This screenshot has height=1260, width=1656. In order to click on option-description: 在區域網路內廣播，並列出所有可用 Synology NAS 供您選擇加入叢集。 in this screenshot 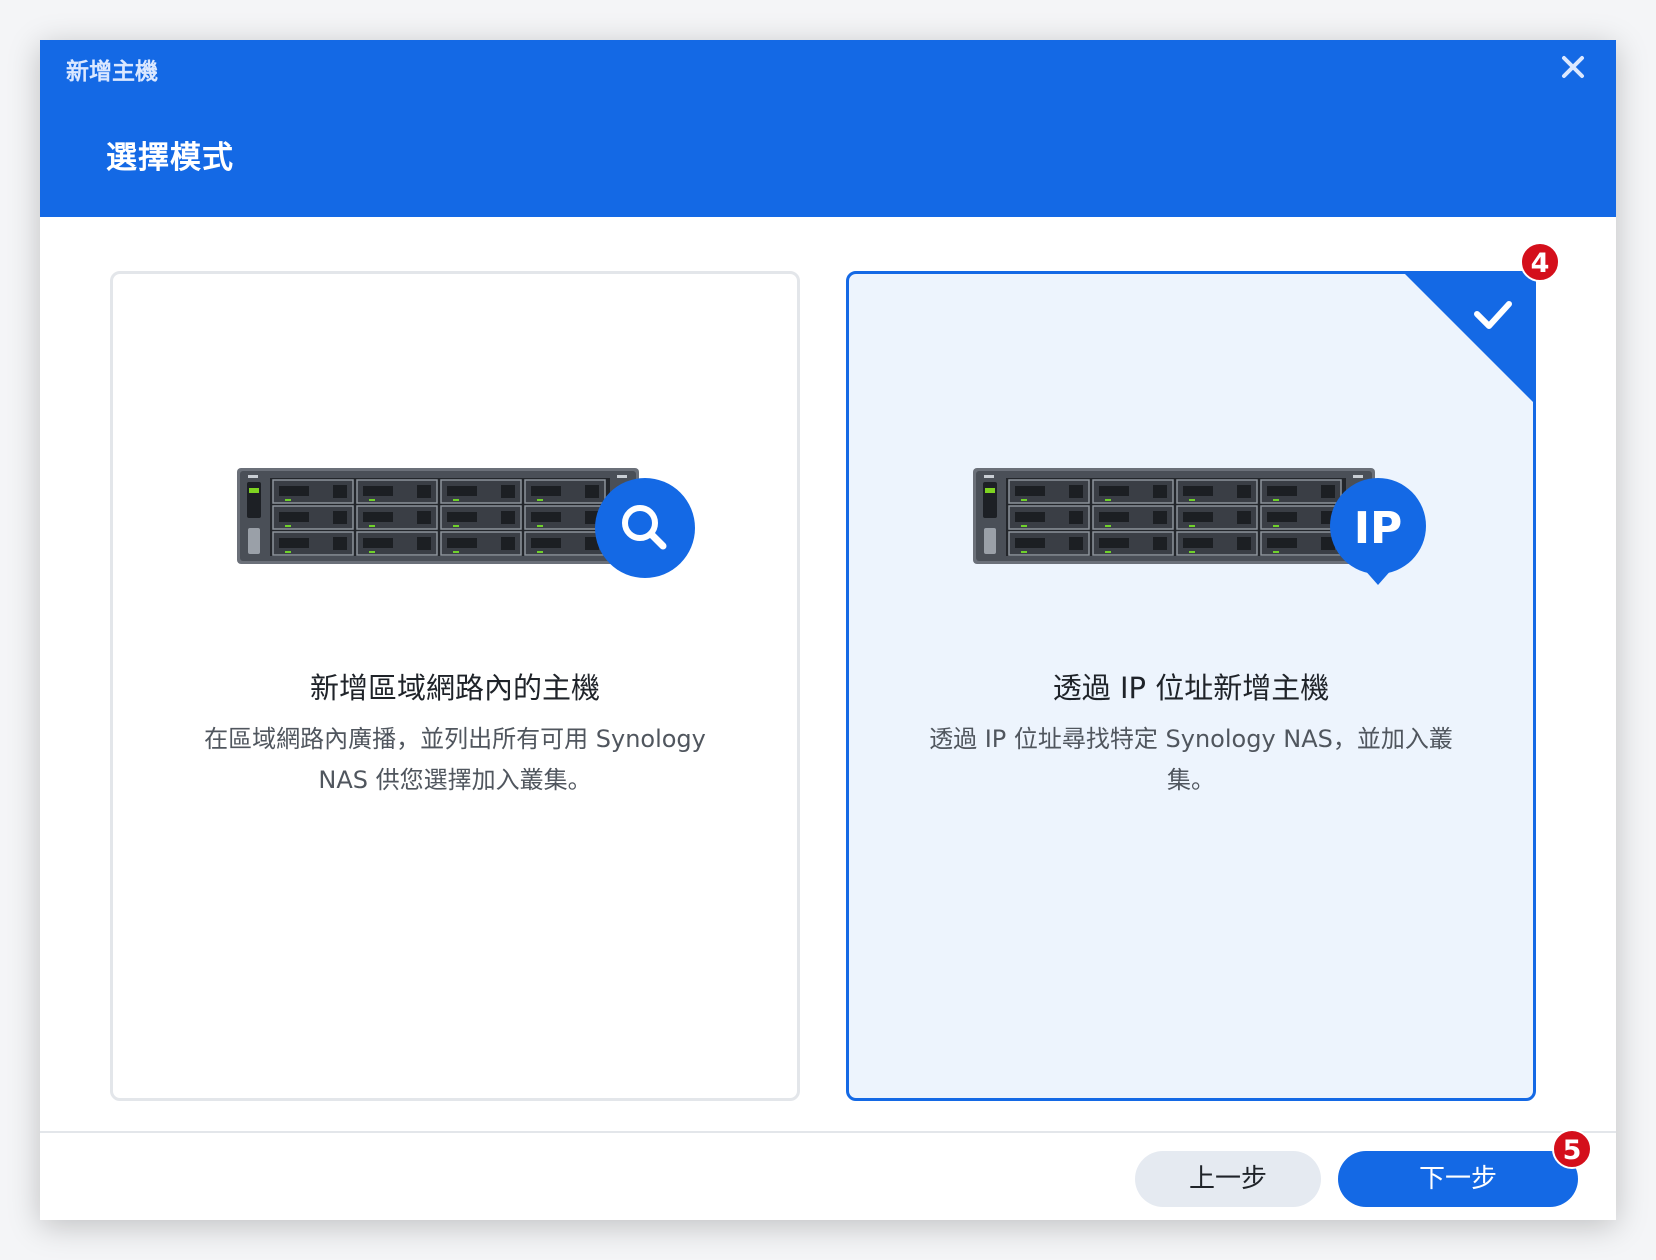, I will do `click(455, 760)`.